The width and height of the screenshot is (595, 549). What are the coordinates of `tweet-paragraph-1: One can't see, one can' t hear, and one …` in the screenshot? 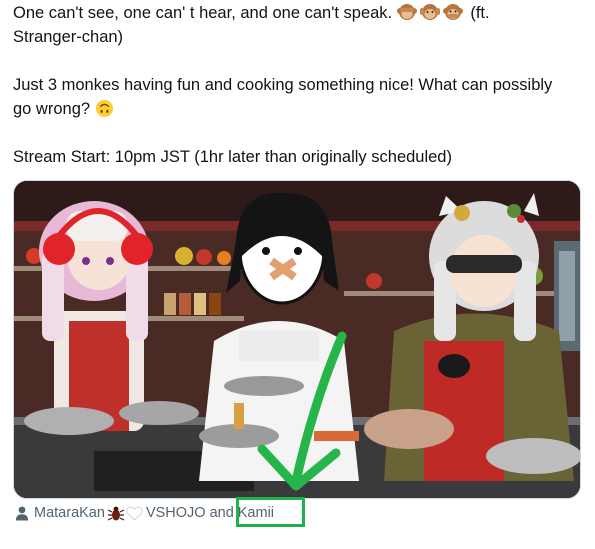 It's located at (283, 25).